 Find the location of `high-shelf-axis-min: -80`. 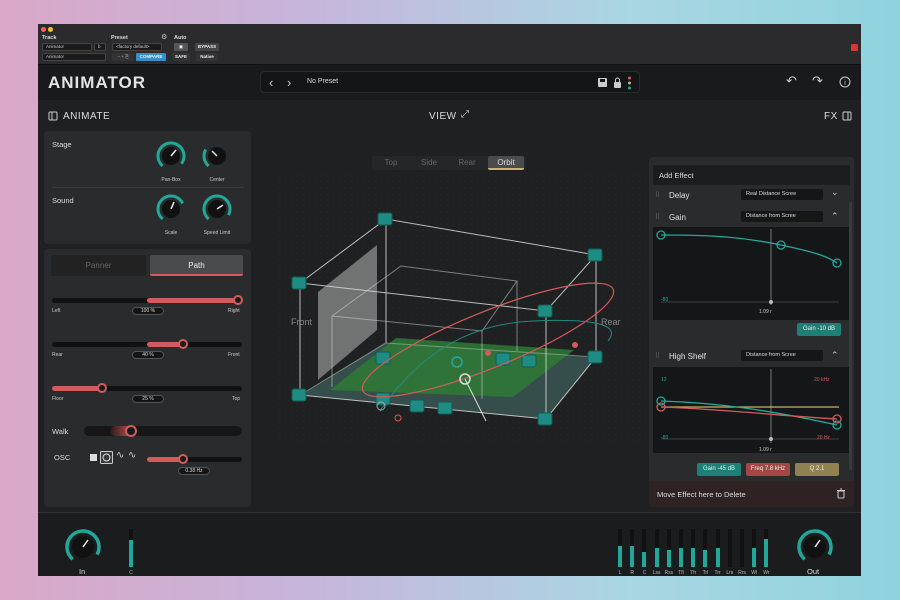

high-shelf-axis-min: -80 is located at coordinates (665, 438).